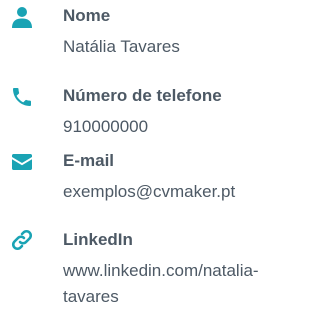 This screenshot has width=333, height=314. Describe the element at coordinates (22, 240) in the screenshot. I see `link-icon` at that location.